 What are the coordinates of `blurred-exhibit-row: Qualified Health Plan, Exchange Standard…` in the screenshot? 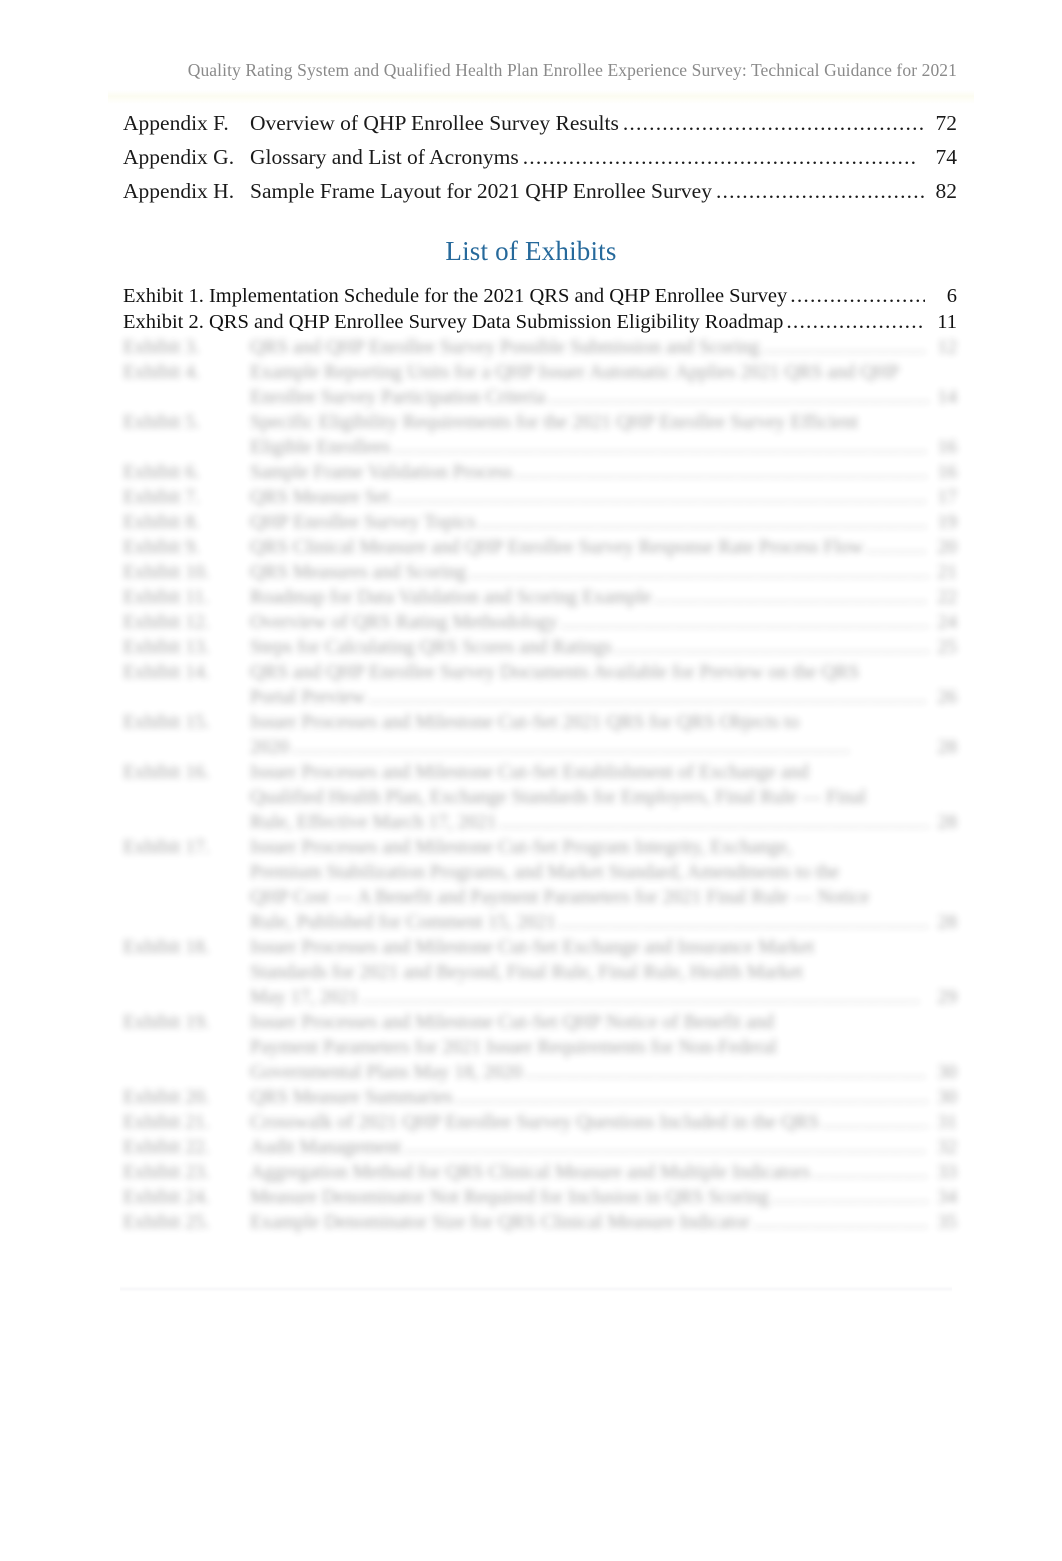 It's located at (540, 800).